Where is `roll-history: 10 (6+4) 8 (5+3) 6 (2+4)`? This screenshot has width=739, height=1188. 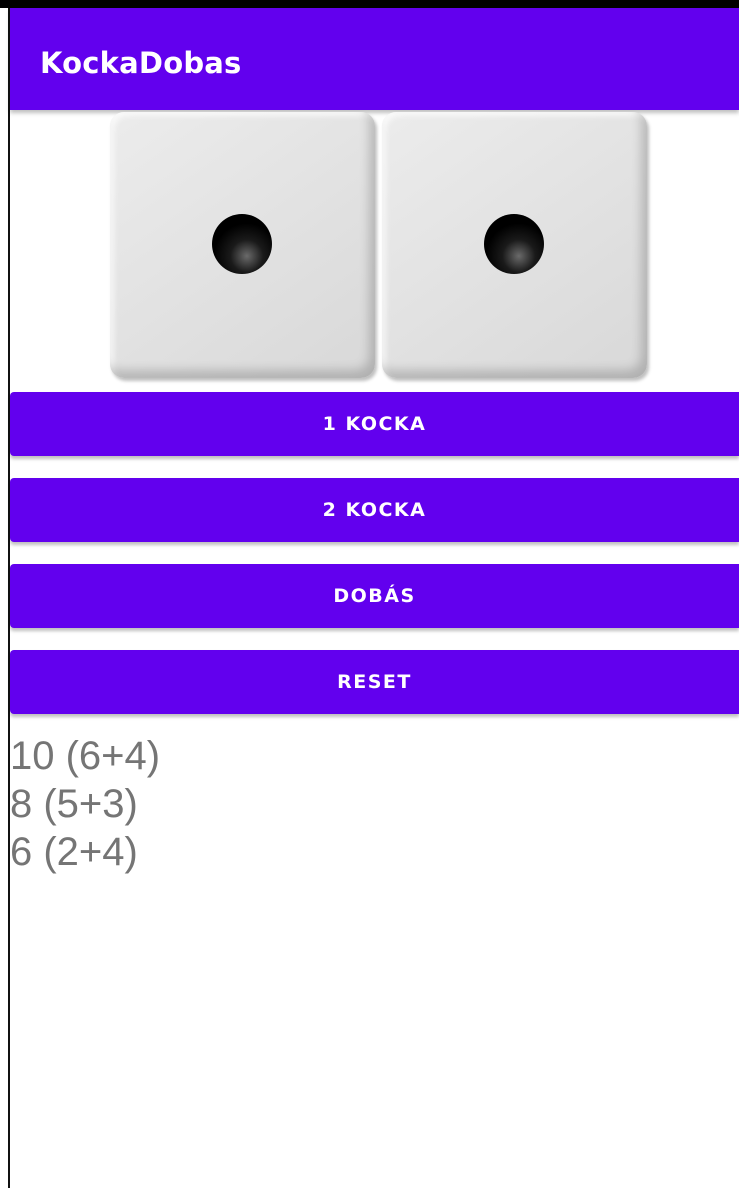 roll-history: 10 (6+4) 8 (5+3) 6 (2+4) is located at coordinates (85, 804).